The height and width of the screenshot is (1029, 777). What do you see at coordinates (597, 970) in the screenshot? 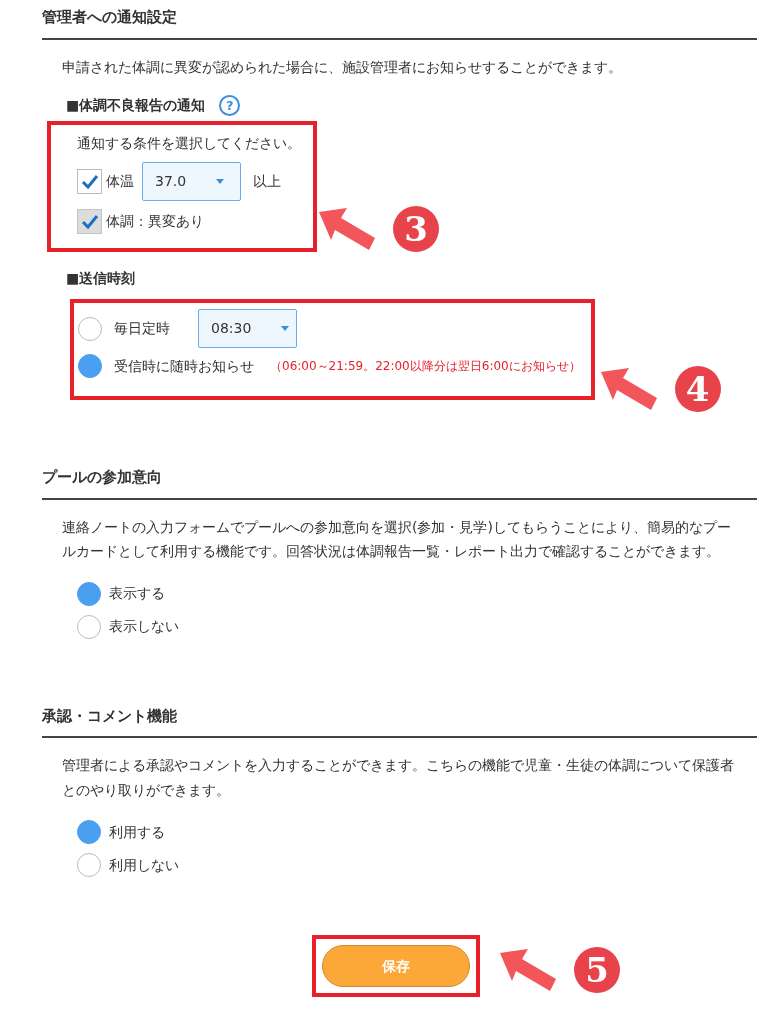
I see `step-number: 5` at bounding box center [597, 970].